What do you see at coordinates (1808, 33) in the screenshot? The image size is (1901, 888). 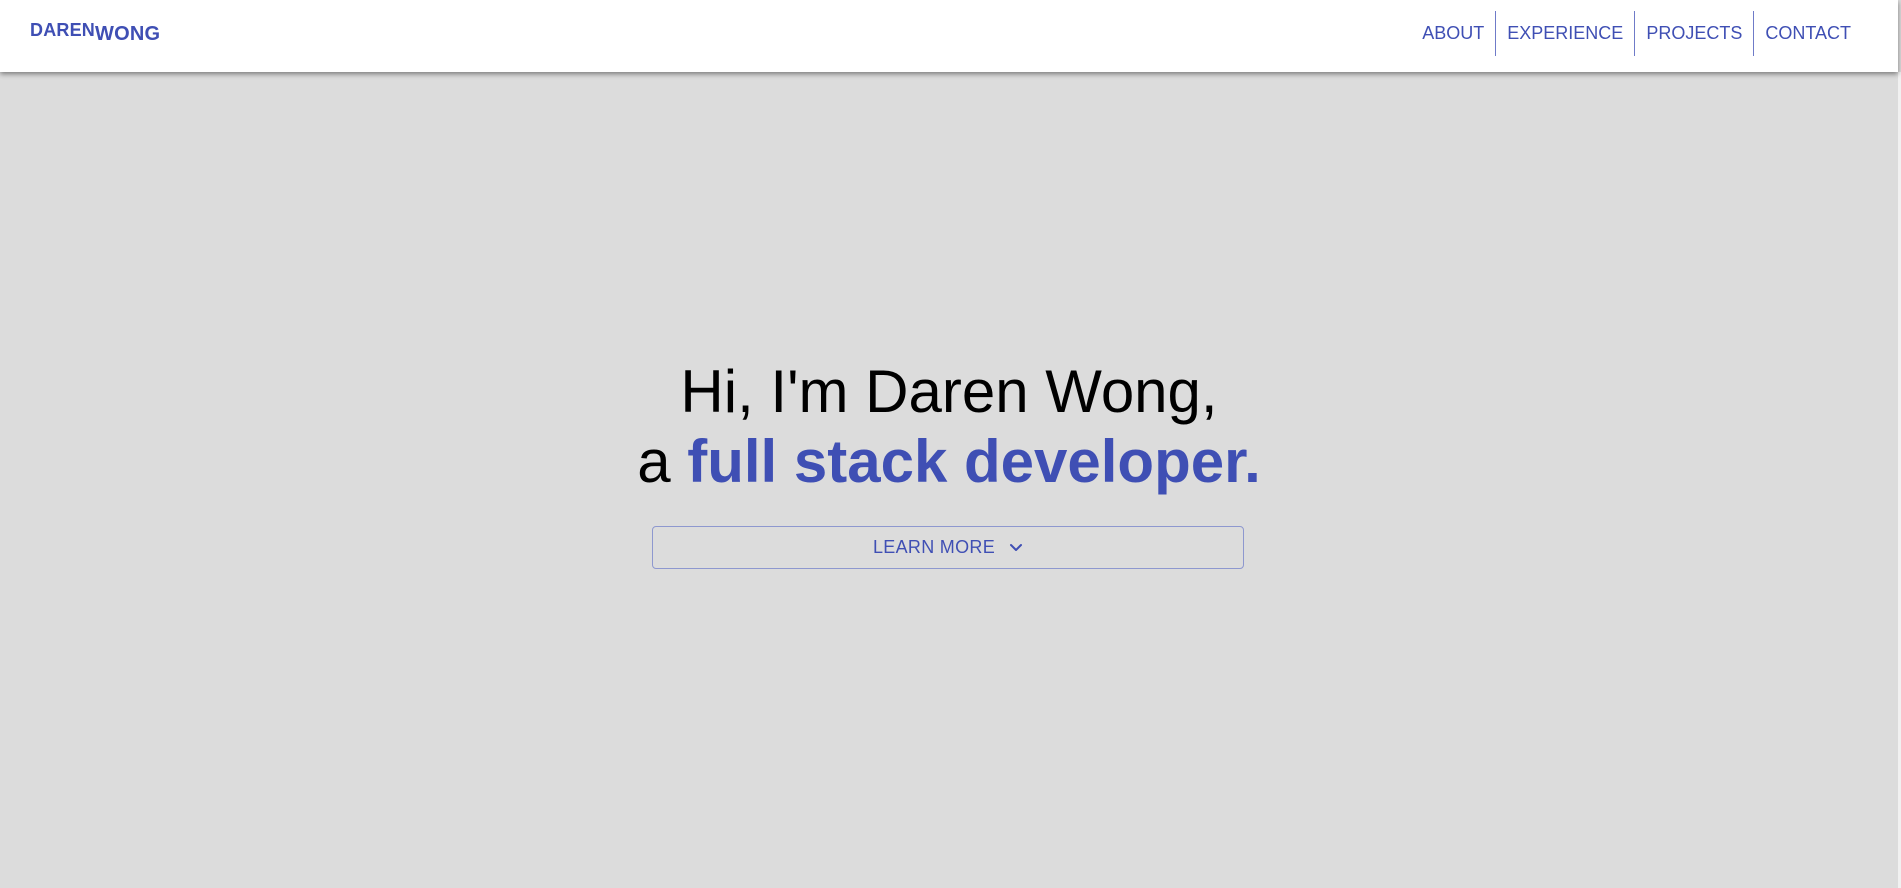 I see `nav-link-contact: CONTACT` at bounding box center [1808, 33].